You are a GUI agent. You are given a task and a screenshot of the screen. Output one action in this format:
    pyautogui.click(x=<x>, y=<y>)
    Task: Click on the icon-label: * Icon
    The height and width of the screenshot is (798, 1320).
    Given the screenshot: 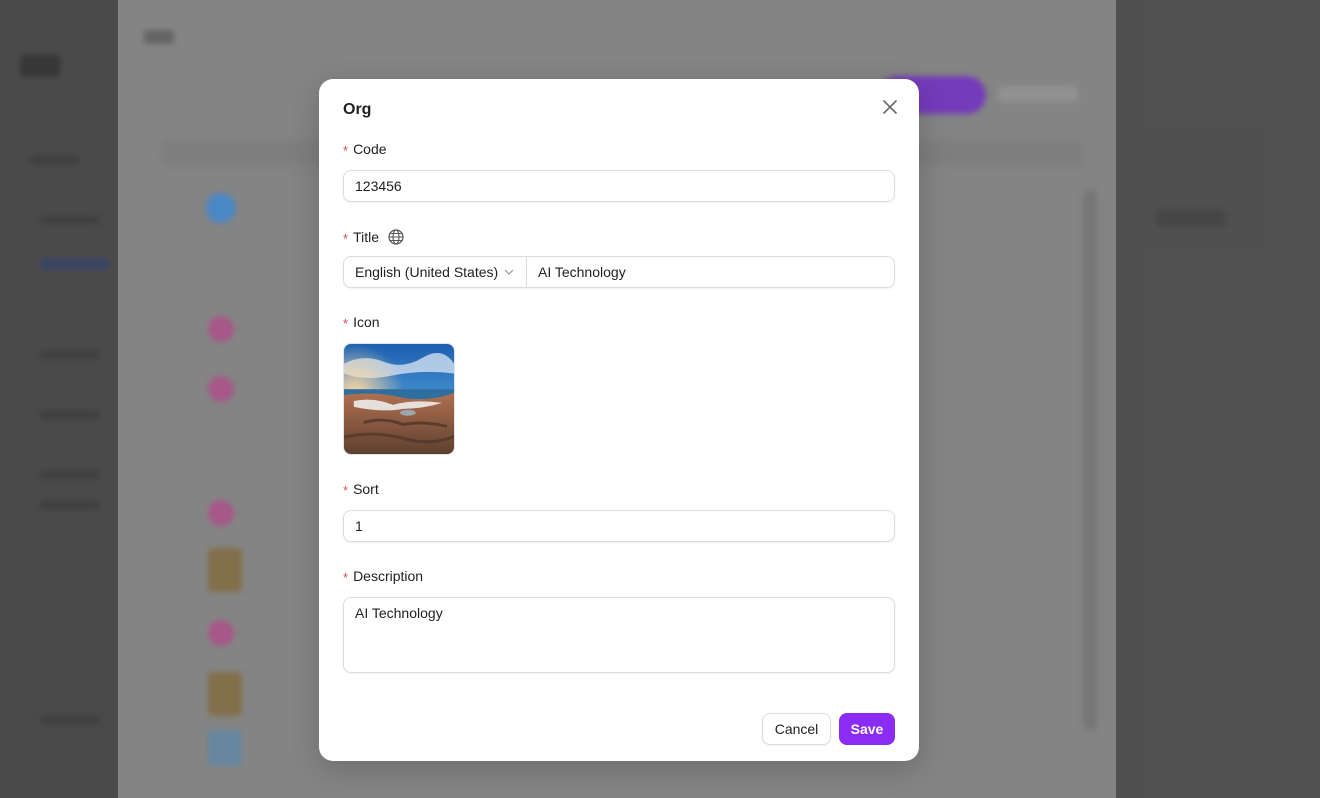 What is the action you would take?
    pyautogui.click(x=361, y=322)
    